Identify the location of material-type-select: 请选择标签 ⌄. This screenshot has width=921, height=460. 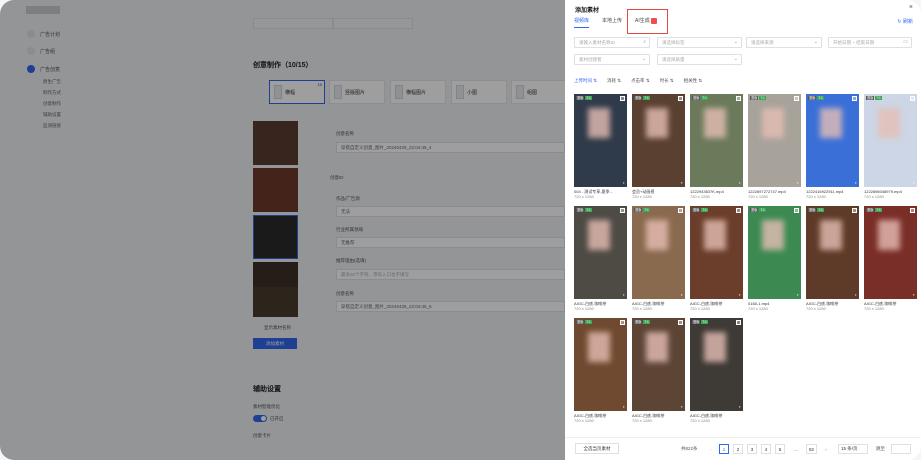
(699, 42).